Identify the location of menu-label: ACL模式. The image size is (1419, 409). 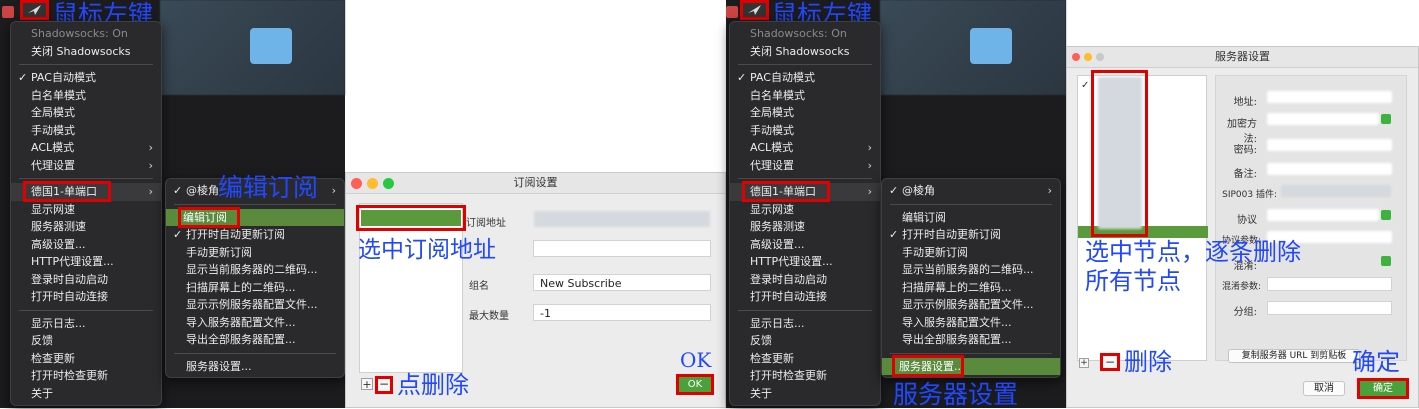
(772, 147).